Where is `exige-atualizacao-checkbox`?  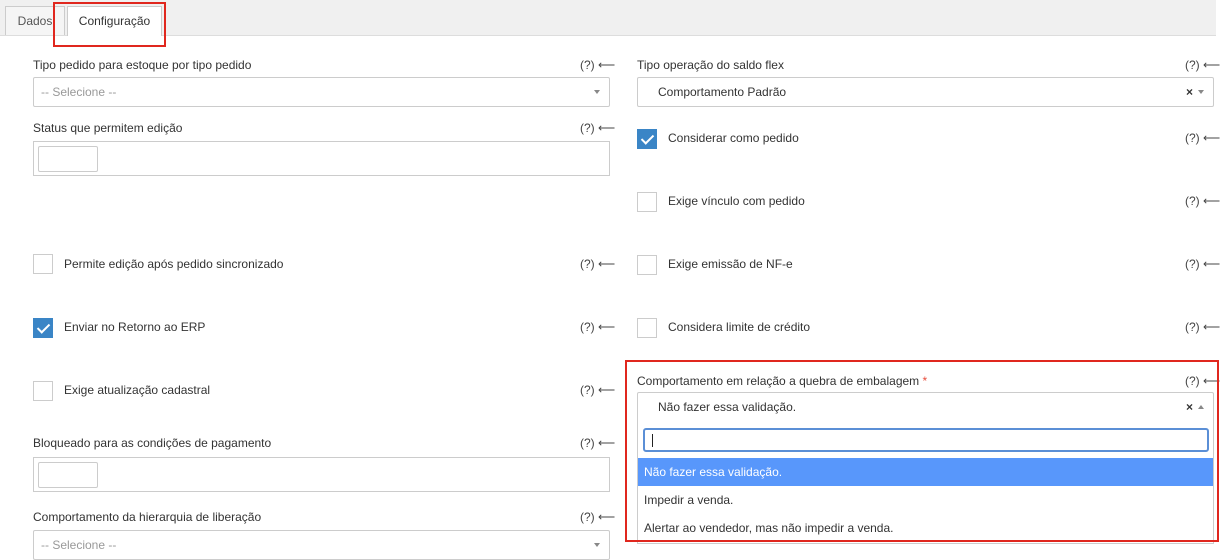
exige-atualizacao-checkbox is located at coordinates (43, 391).